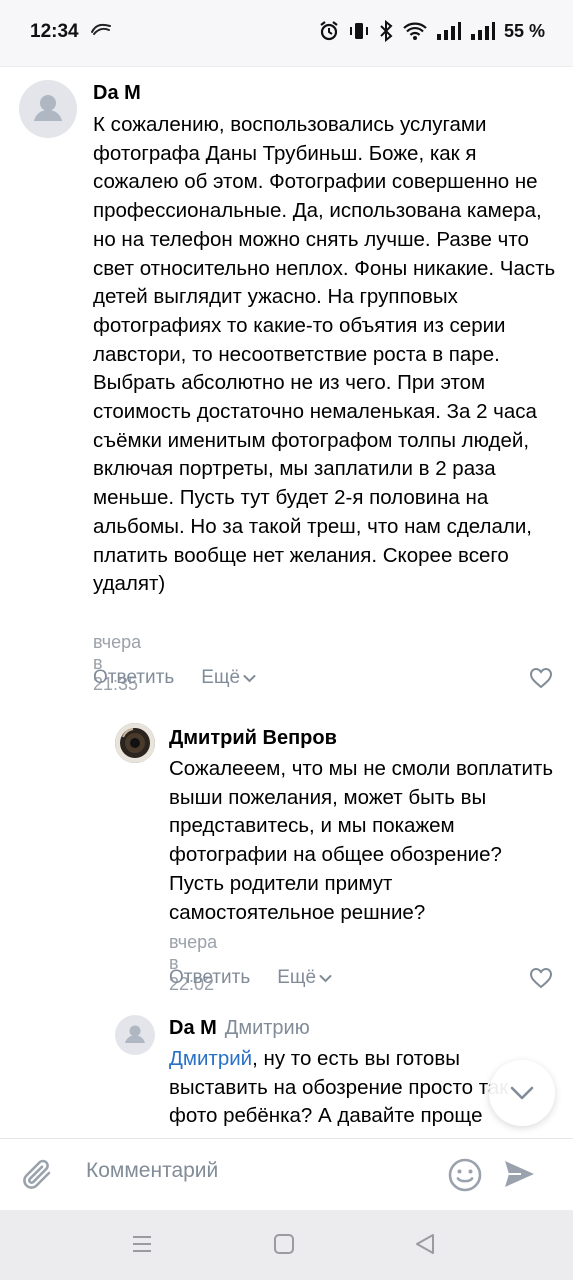 The width and height of the screenshot is (573, 1280). What do you see at coordinates (37, 1174) in the screenshot?
I see `paperclip-icon` at bounding box center [37, 1174].